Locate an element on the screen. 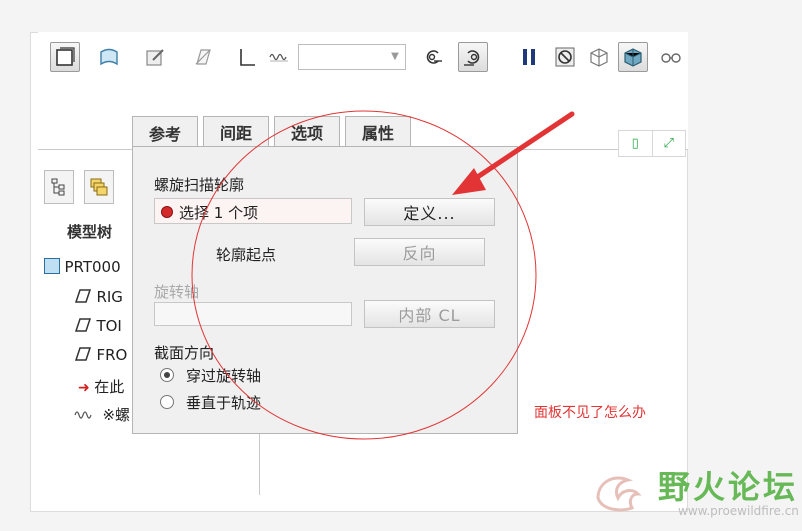 The height and width of the screenshot is (531, 802). sketch-icon is located at coordinates (155, 57).